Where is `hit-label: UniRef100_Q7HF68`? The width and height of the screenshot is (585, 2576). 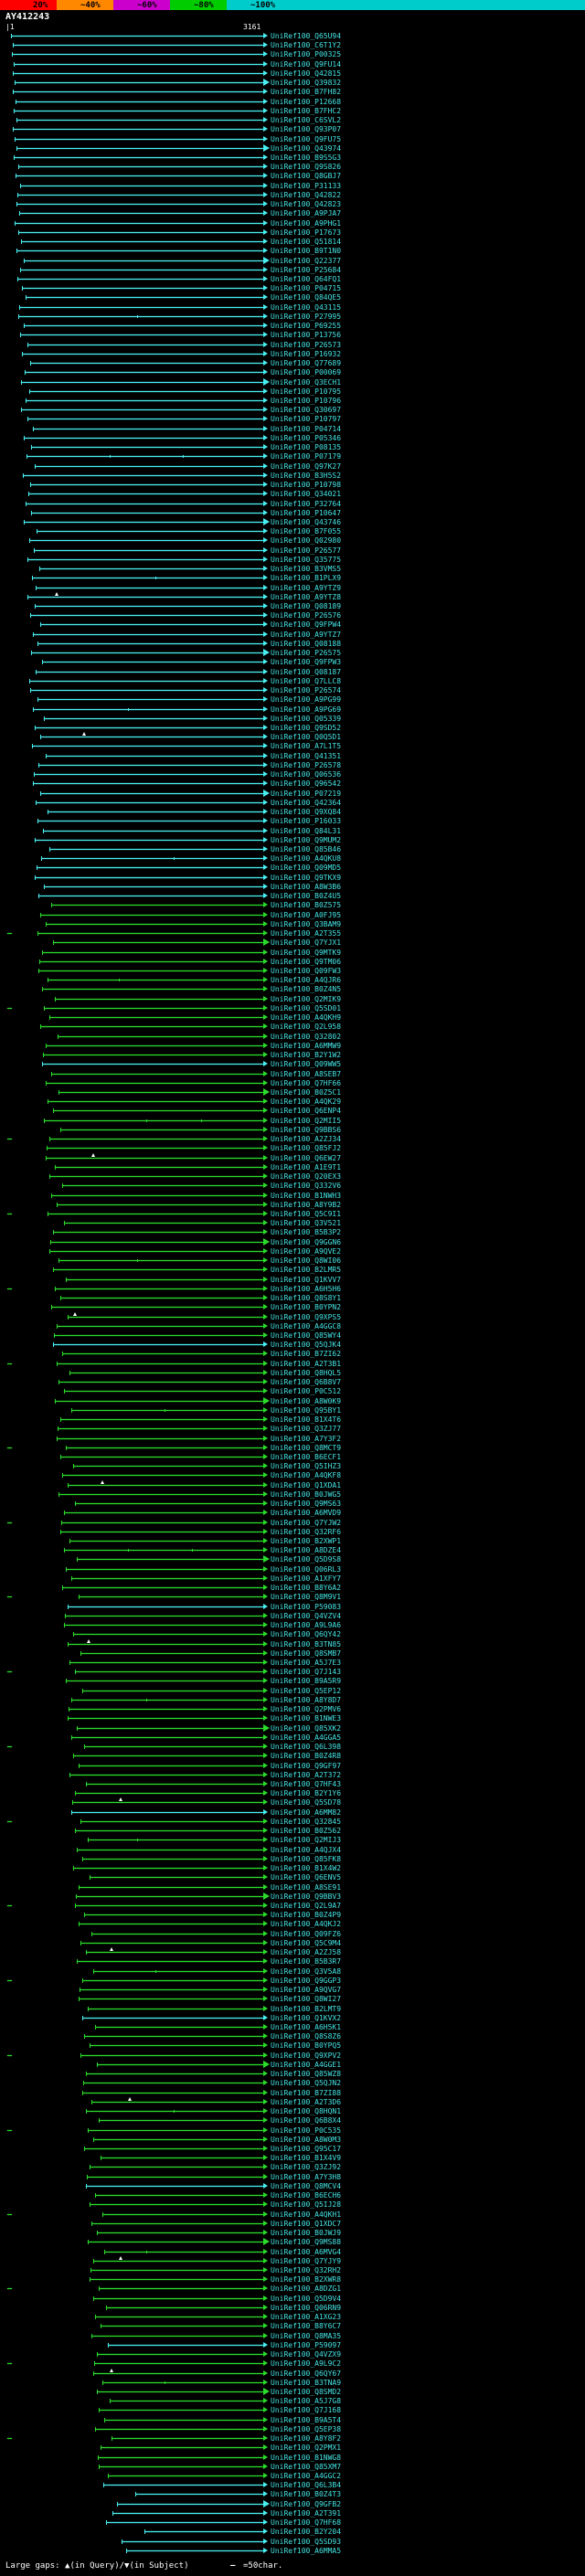 hit-label: UniRef100_Q7HF68 is located at coordinates (306, 2522).